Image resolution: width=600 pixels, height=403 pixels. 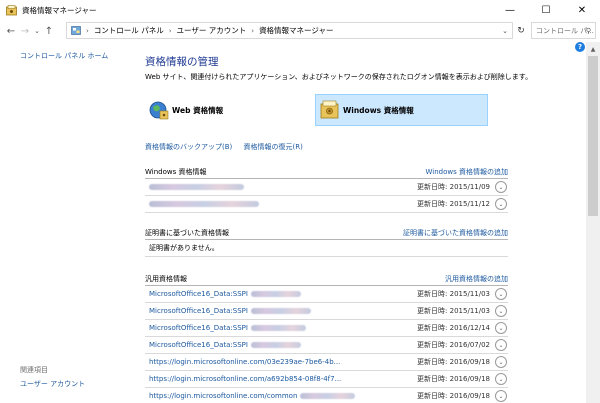 I want to click on web-credentials-button: Web 資格情報, so click(x=220, y=110).